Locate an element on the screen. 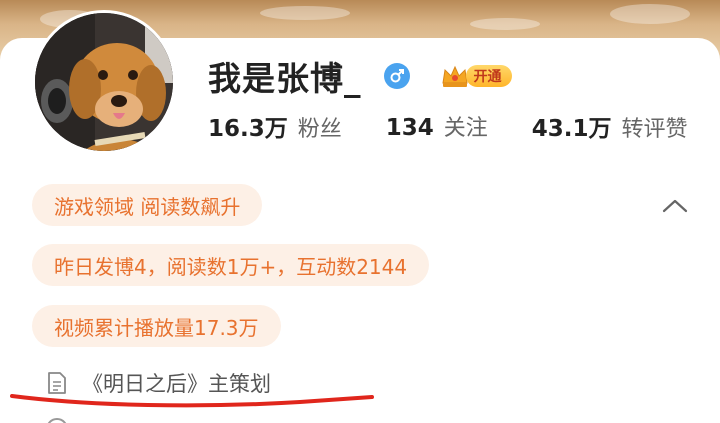  stat-reposts-comments-likes: 43.1万 转评赞 is located at coordinates (610, 126).